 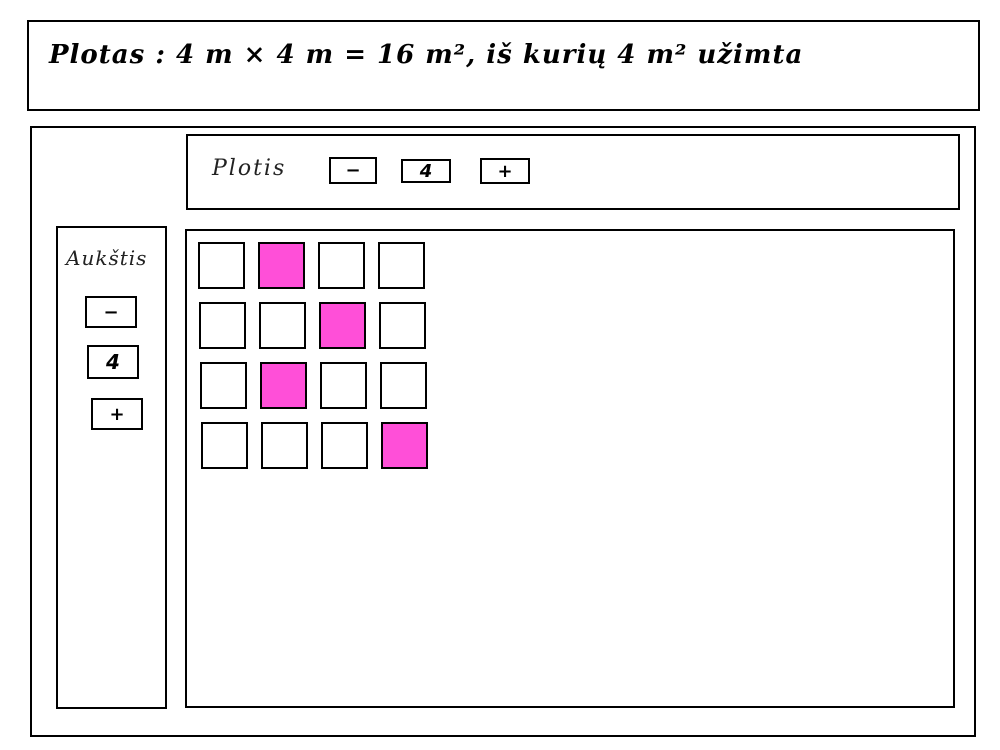 What do you see at coordinates (113, 362) in the screenshot?
I see `height-value-field: 4` at bounding box center [113, 362].